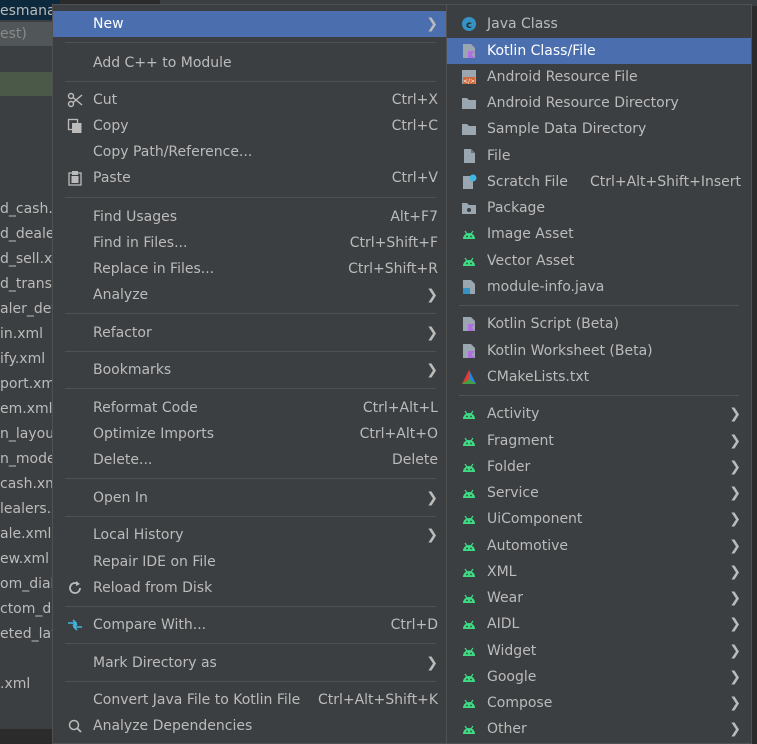  What do you see at coordinates (599, 441) in the screenshot?
I see `submenu-item-fragment: Fragment ❯` at bounding box center [599, 441].